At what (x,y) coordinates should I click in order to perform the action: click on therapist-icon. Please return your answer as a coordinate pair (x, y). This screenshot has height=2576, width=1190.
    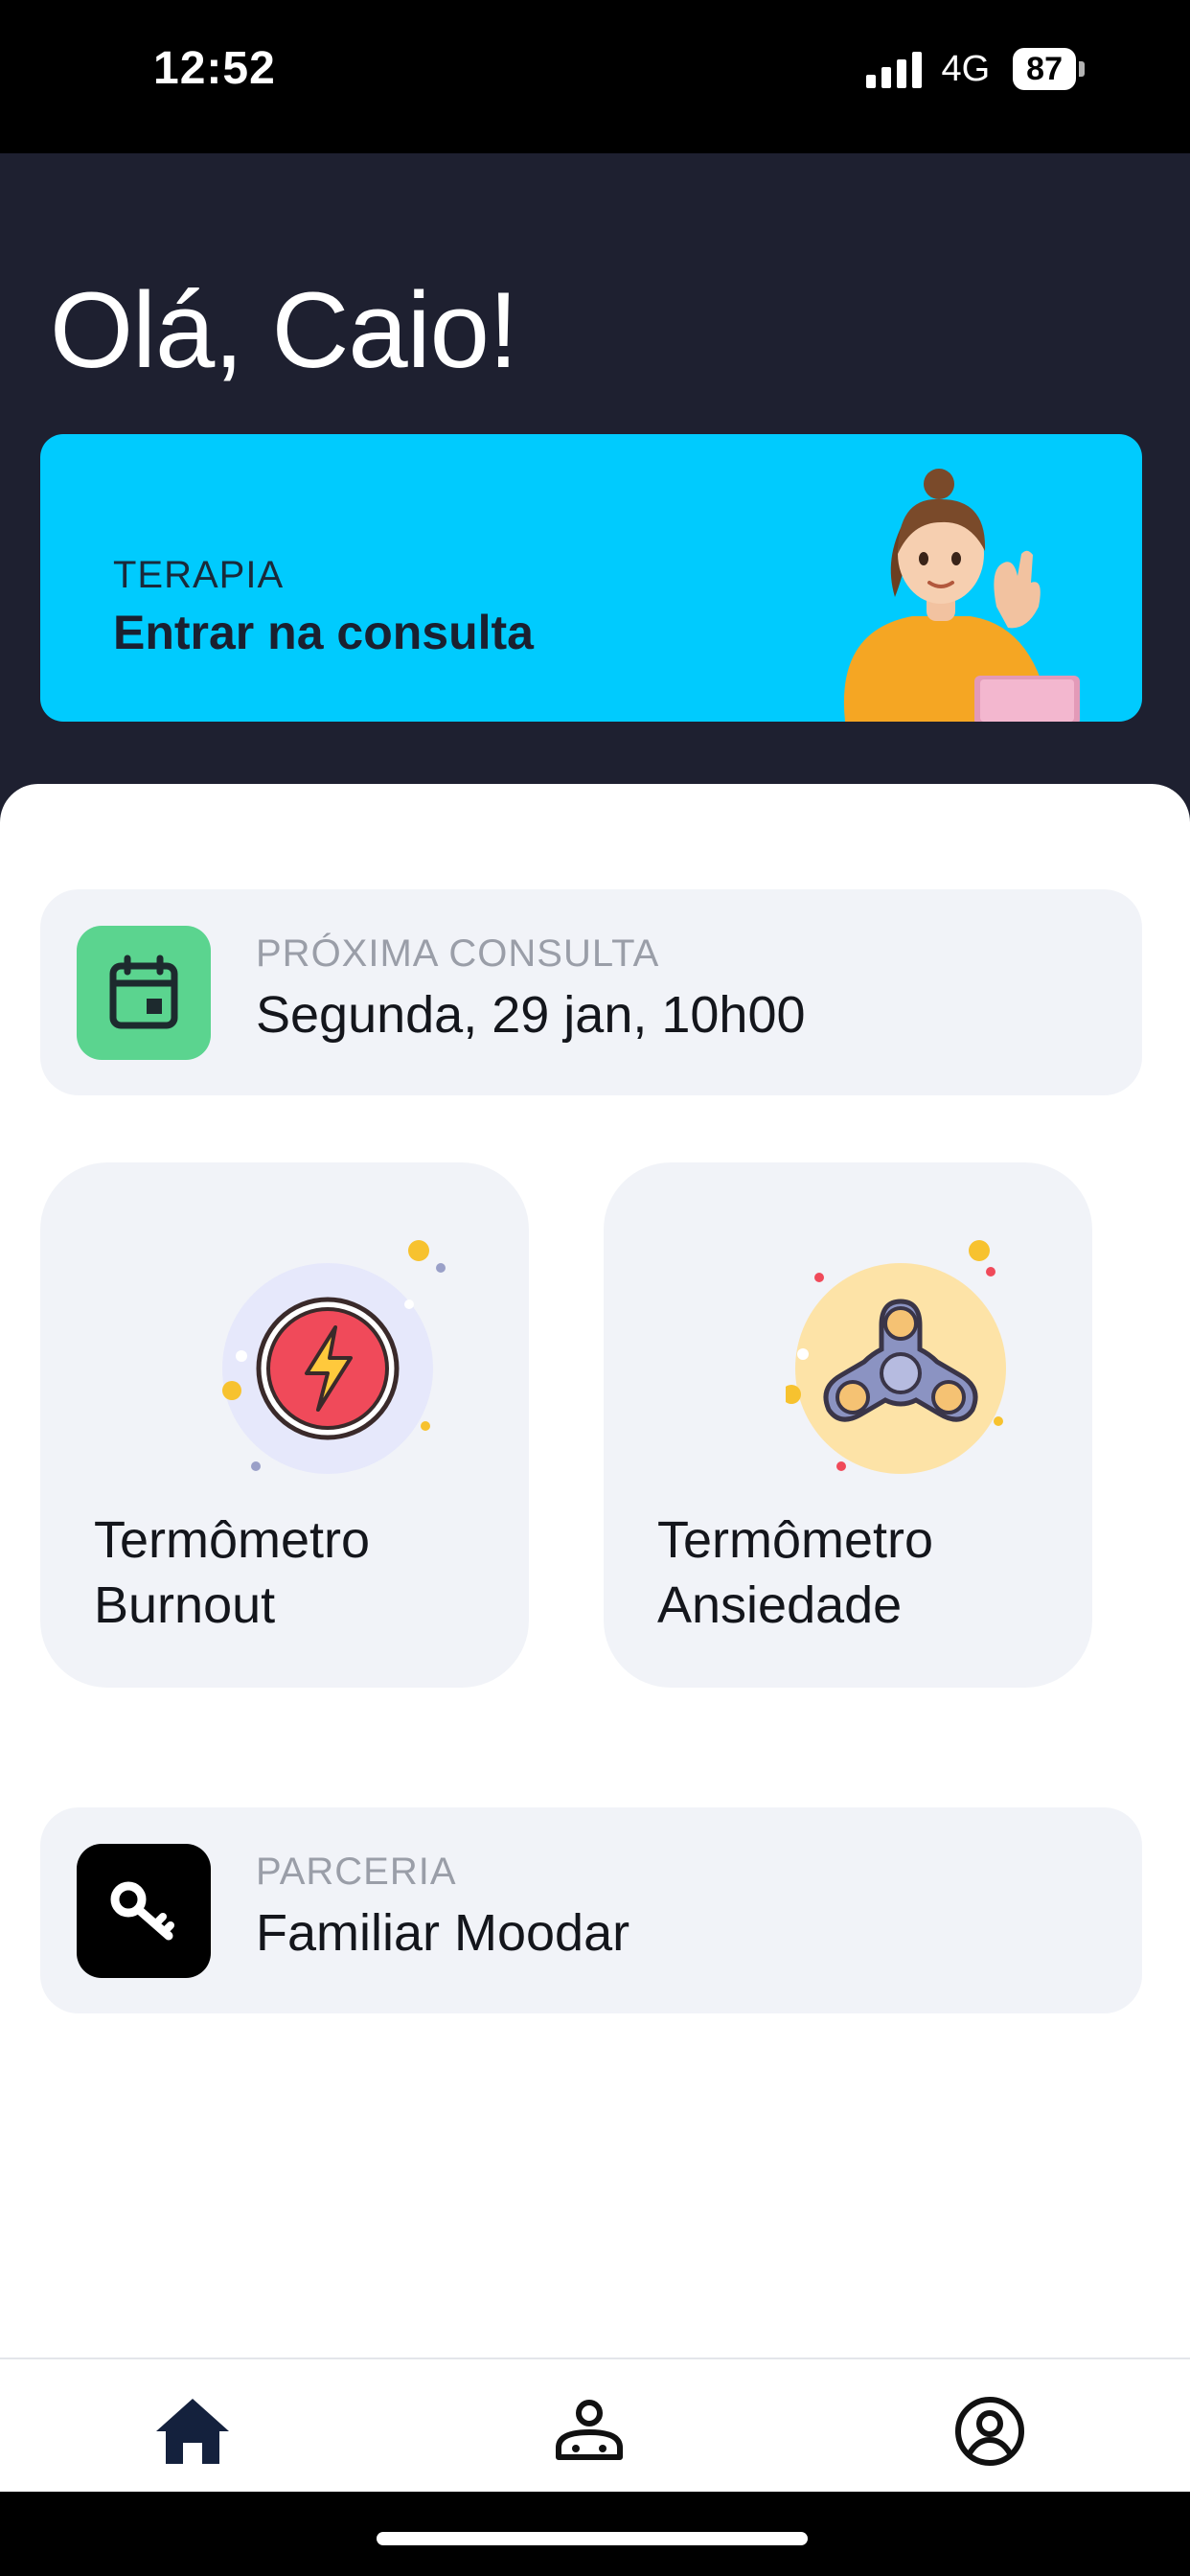
    Looking at the image, I should click on (590, 2430).